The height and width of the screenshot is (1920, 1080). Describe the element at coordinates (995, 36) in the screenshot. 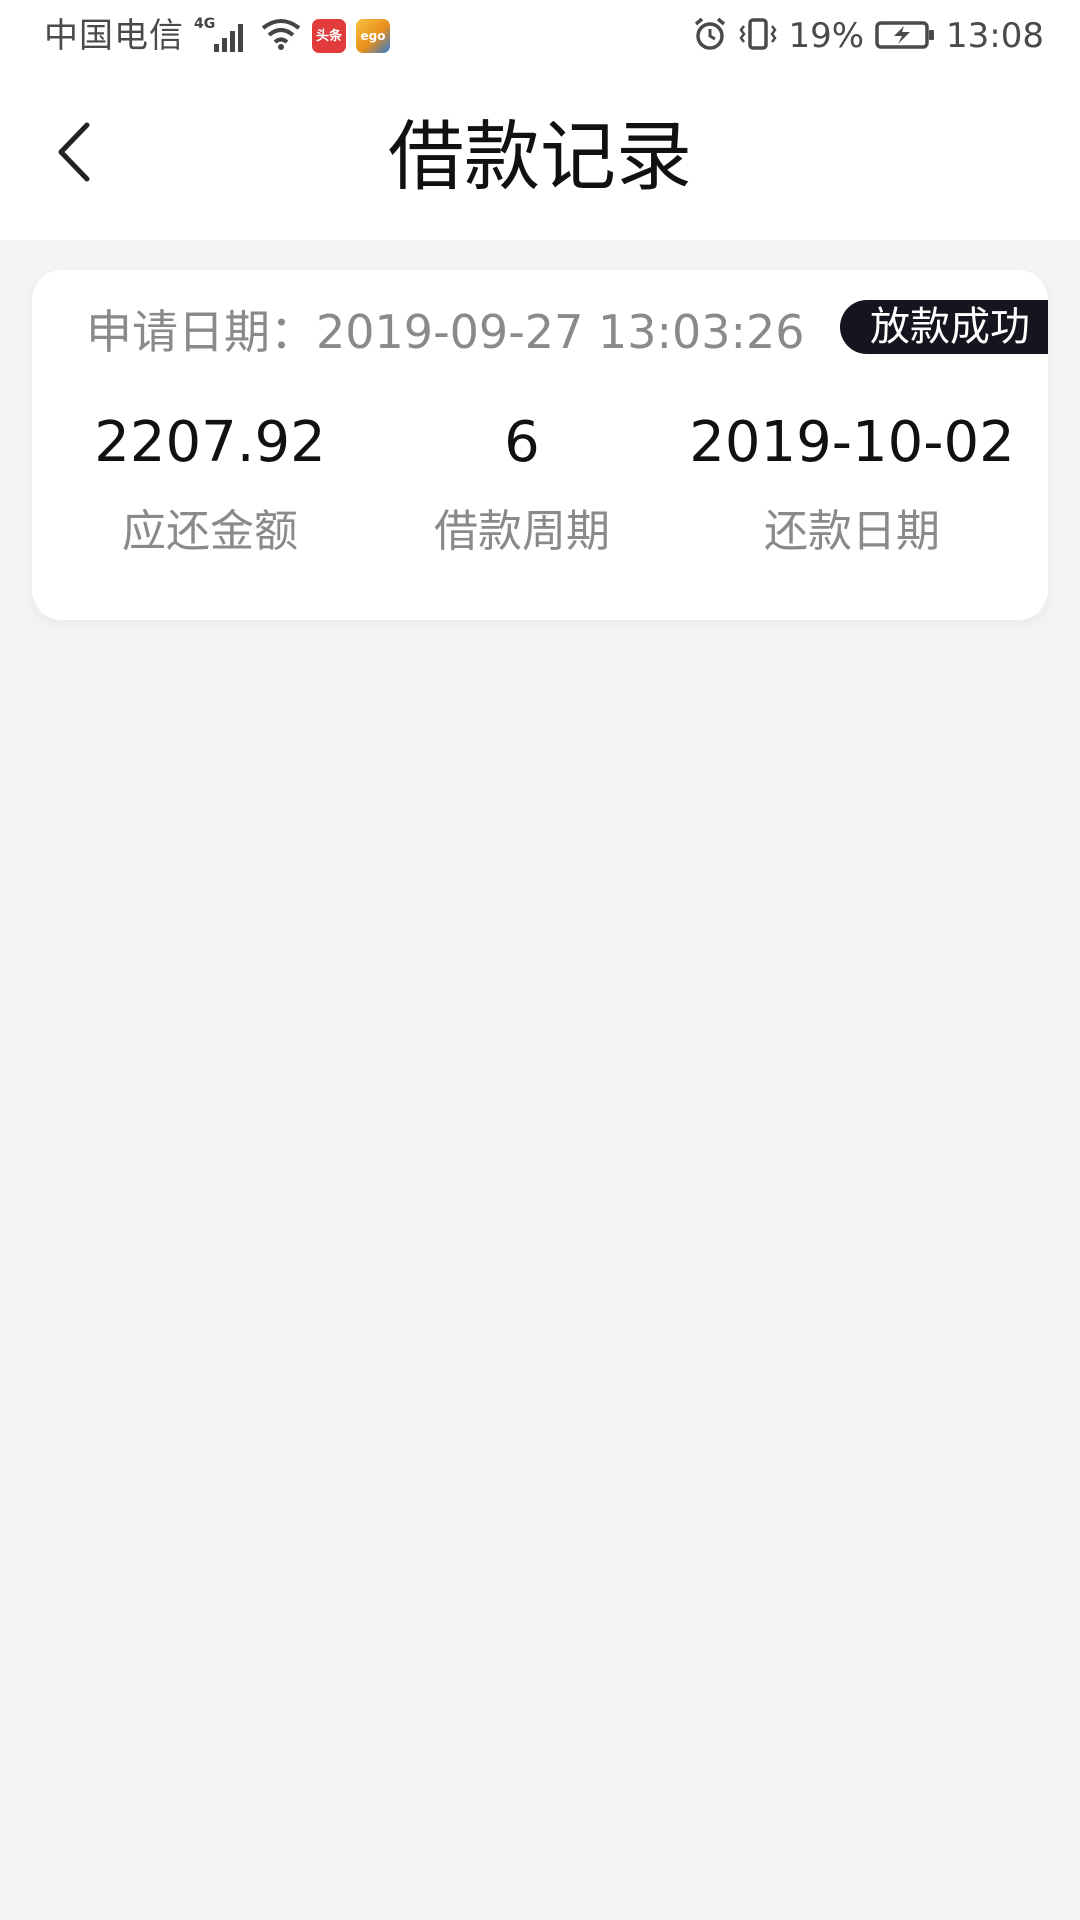

I see `clock-time: 13:08` at that location.